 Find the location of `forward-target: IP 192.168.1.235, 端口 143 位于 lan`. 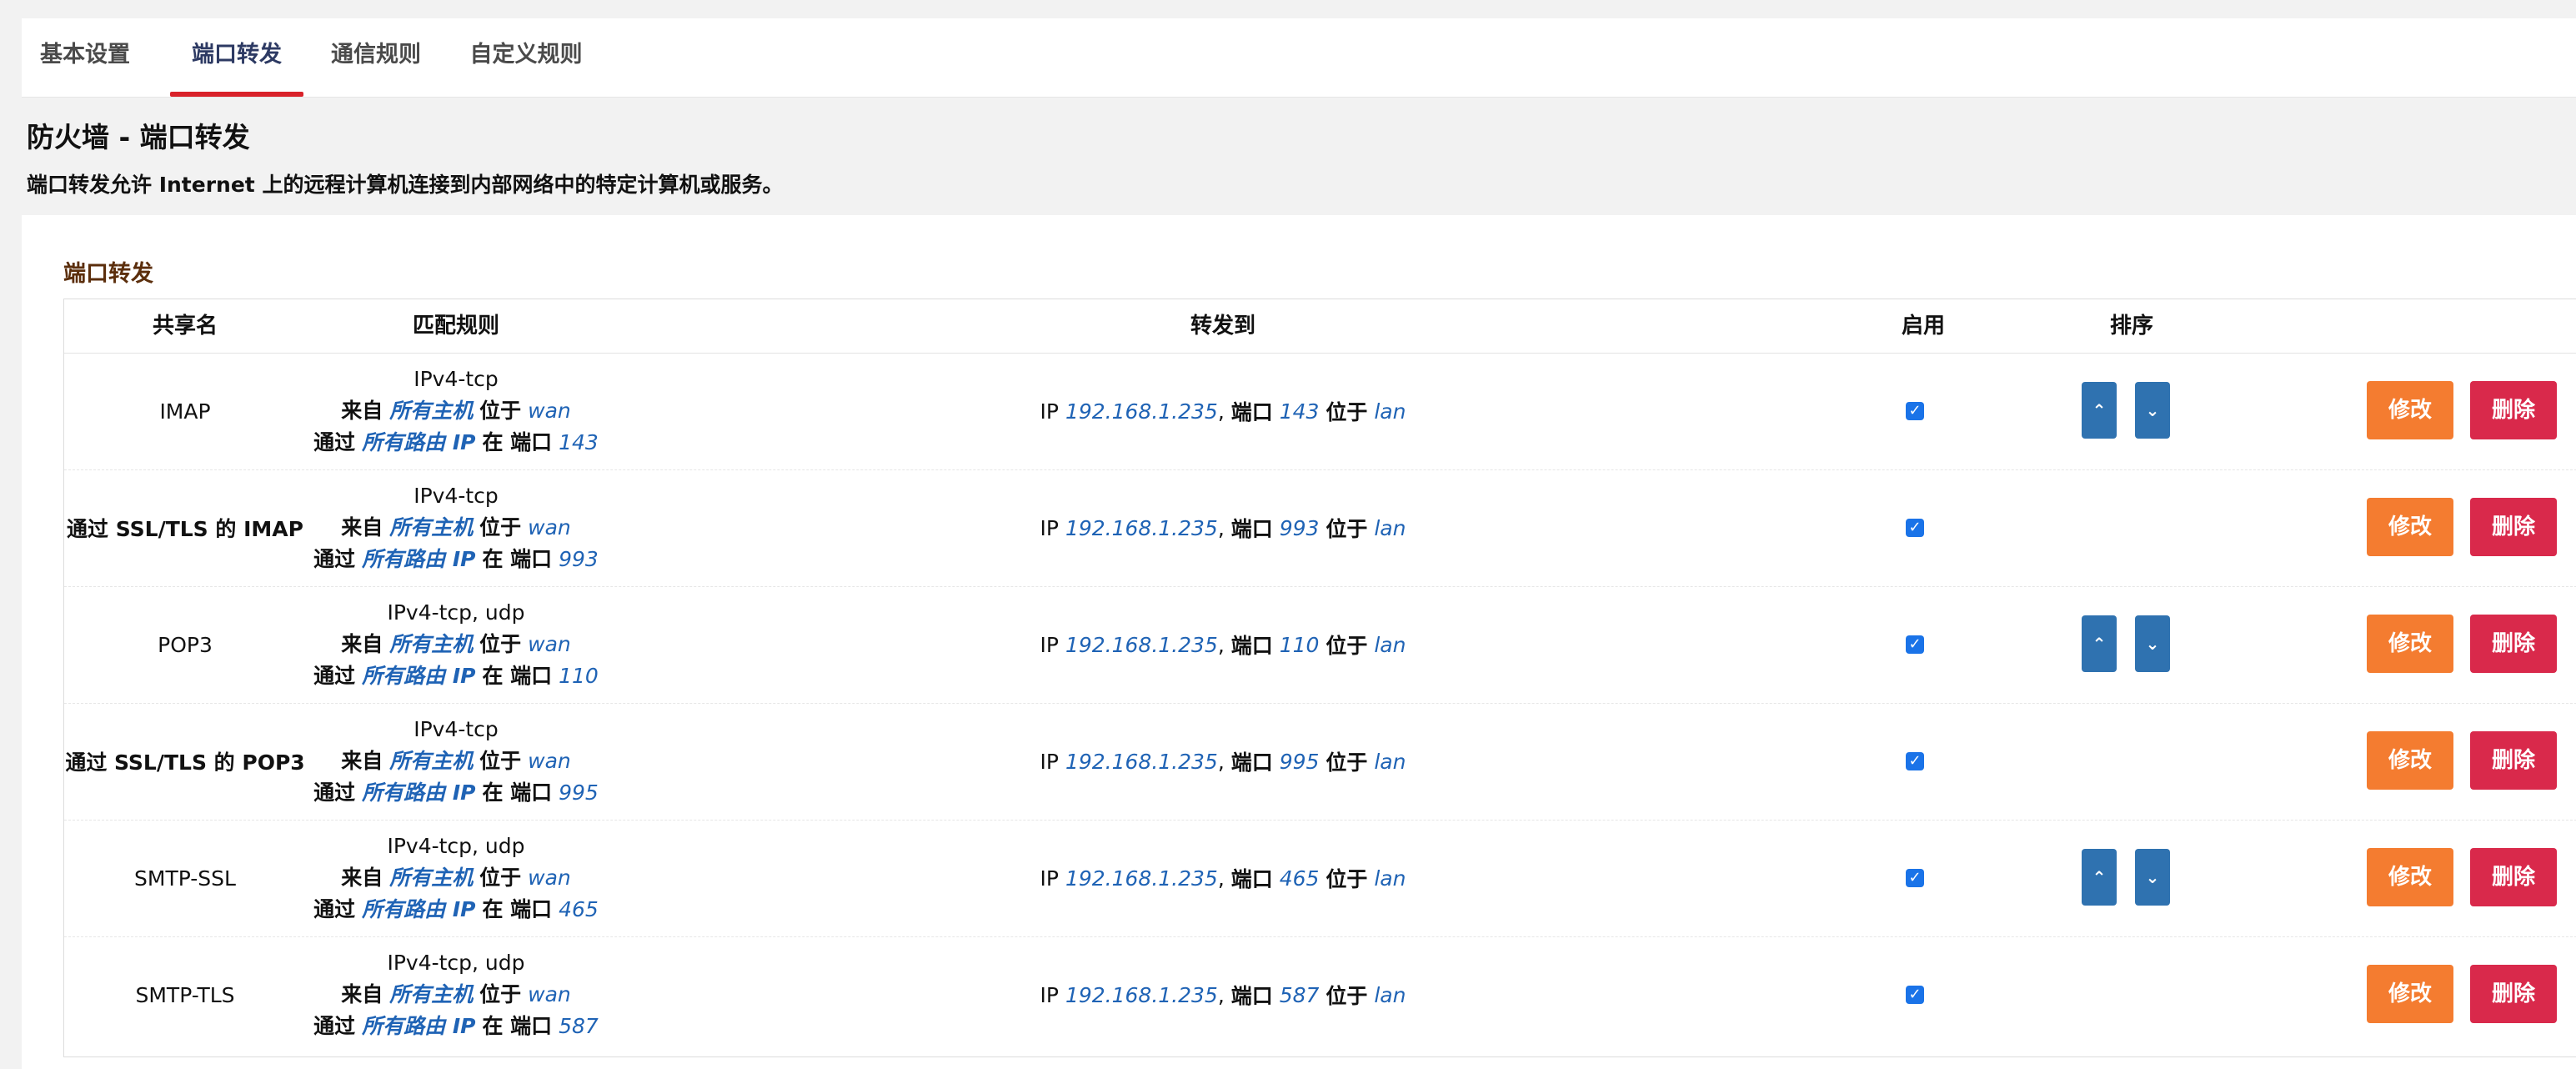

forward-target: IP 192.168.1.235, 端口 143 位于 lan is located at coordinates (1223, 411).